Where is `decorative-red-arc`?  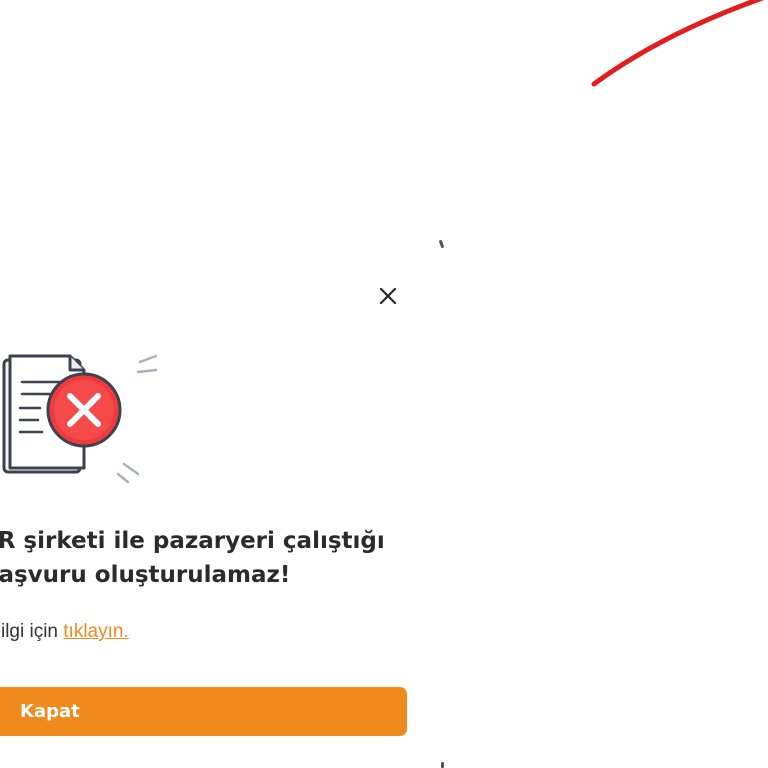 decorative-red-arc is located at coordinates (678, 43).